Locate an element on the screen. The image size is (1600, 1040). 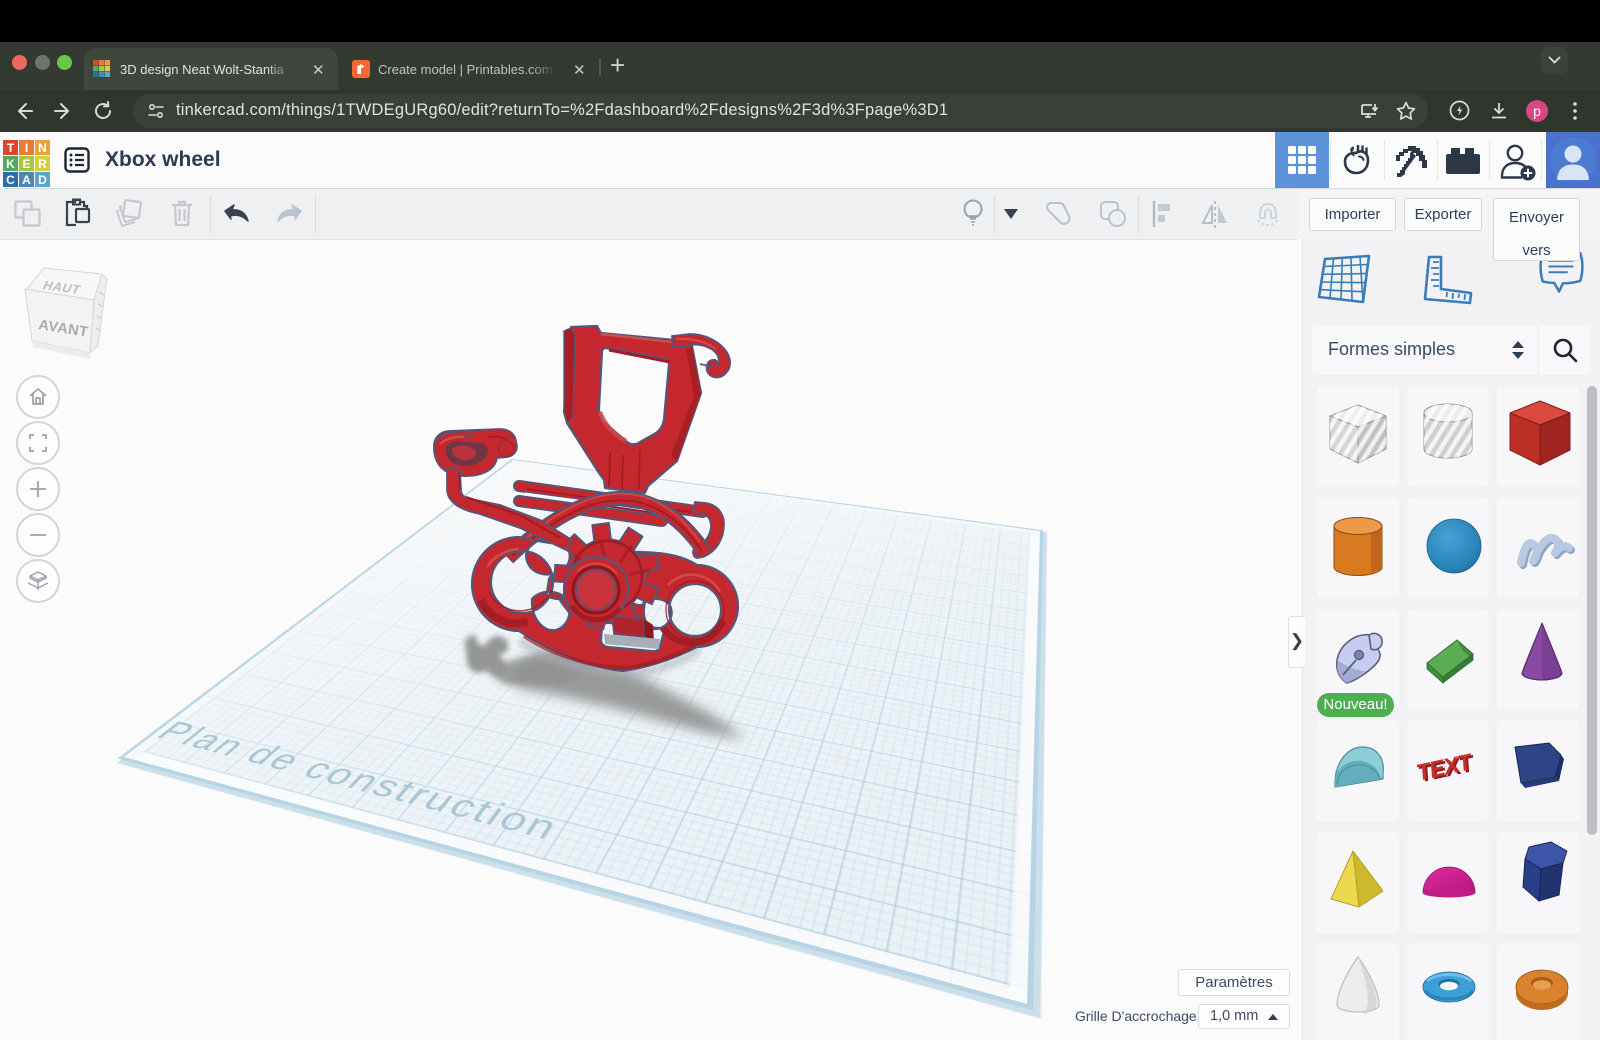
svg-text: D is located at coordinates (42, 180).